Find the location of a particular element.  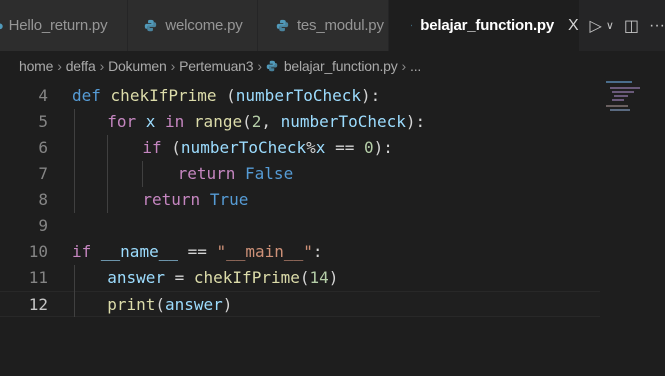

tab-label: belajar_function.py is located at coordinates (487, 25).